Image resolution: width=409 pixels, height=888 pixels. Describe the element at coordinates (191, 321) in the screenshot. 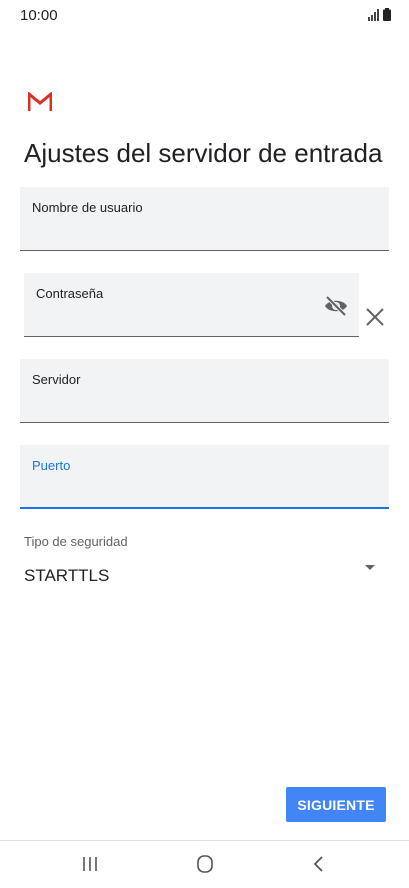

I see `password-input` at that location.